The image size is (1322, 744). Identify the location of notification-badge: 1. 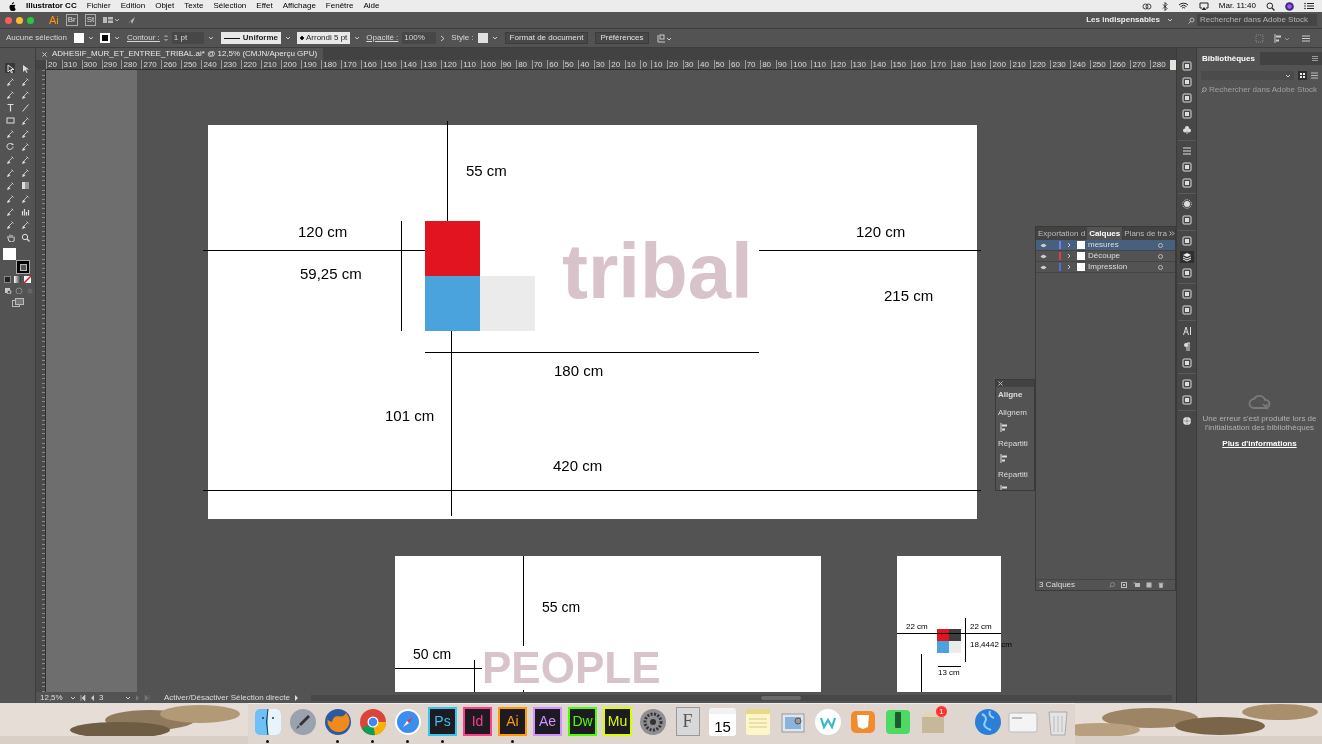
(941, 711).